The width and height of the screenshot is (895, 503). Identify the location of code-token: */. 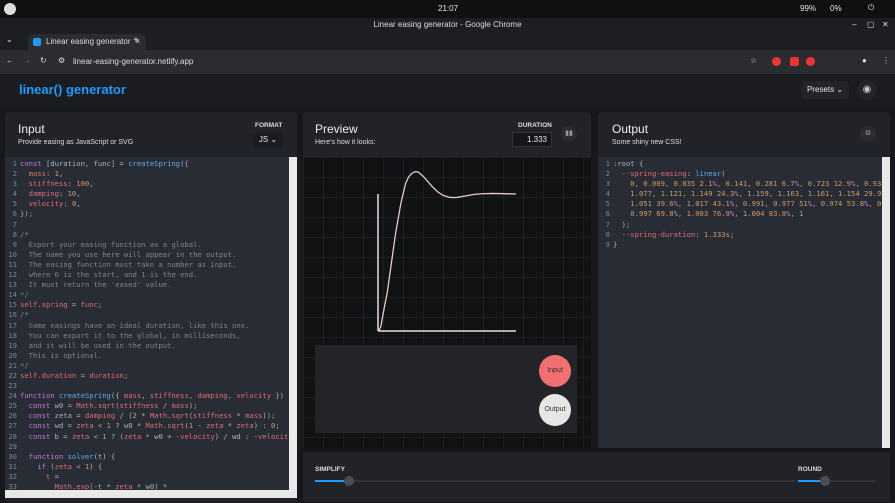
(24, 365).